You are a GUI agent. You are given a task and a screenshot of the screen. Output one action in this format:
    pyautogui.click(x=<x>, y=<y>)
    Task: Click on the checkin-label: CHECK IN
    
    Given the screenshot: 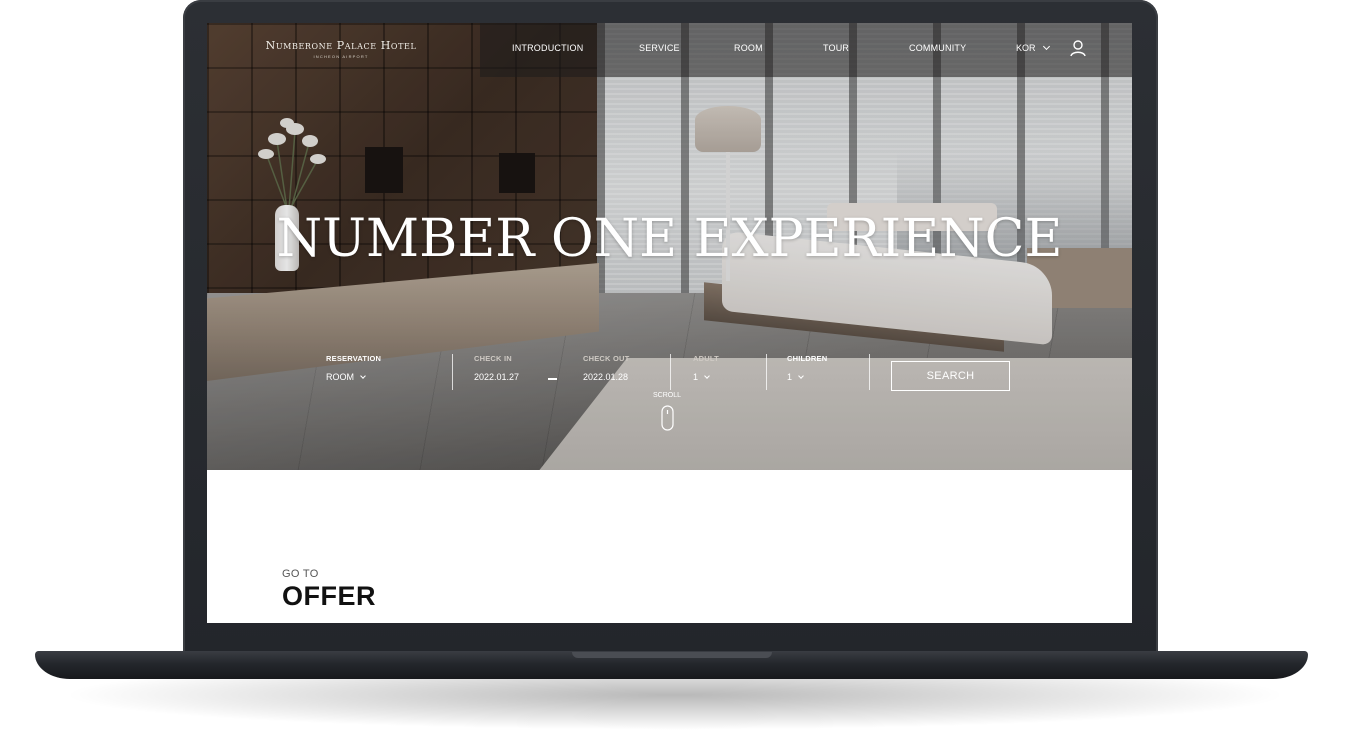 What is the action you would take?
    pyautogui.click(x=493, y=358)
    